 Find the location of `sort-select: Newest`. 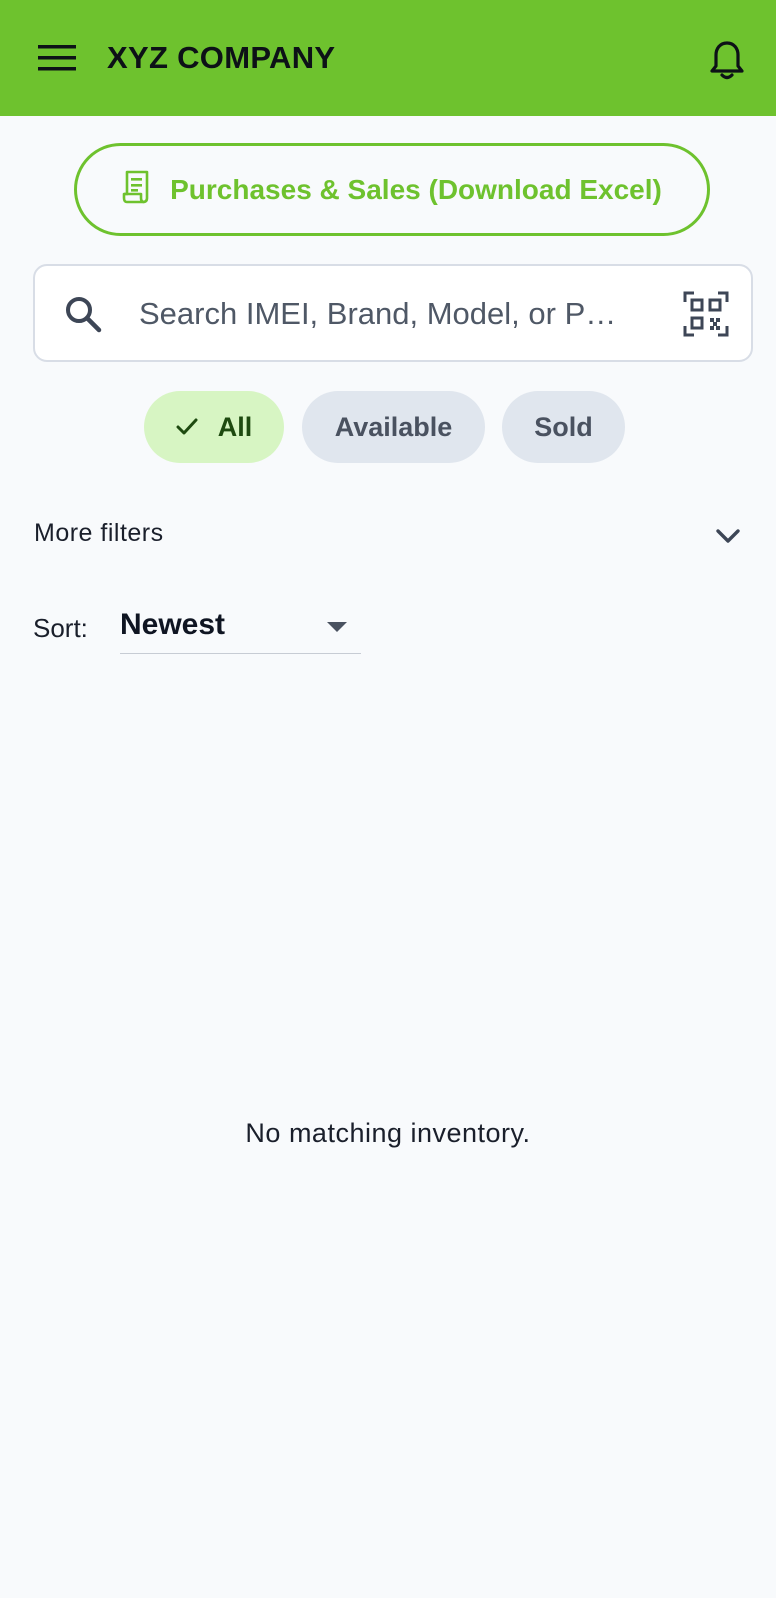

sort-select: Newest is located at coordinates (240, 628).